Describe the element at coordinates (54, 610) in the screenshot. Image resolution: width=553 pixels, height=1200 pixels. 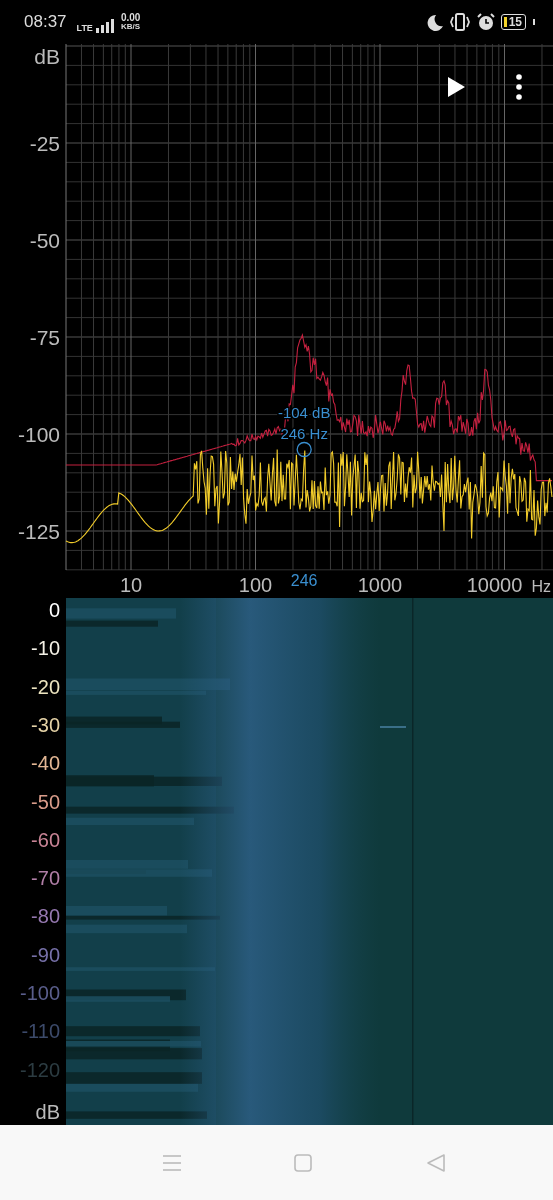
I see `scale-label: 0` at that location.